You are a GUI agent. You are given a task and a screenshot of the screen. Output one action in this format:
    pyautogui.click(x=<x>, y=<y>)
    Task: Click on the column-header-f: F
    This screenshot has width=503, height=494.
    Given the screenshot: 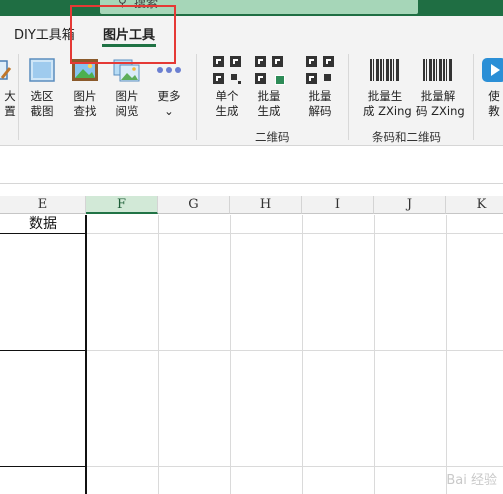 What is the action you would take?
    pyautogui.click(x=122, y=205)
    